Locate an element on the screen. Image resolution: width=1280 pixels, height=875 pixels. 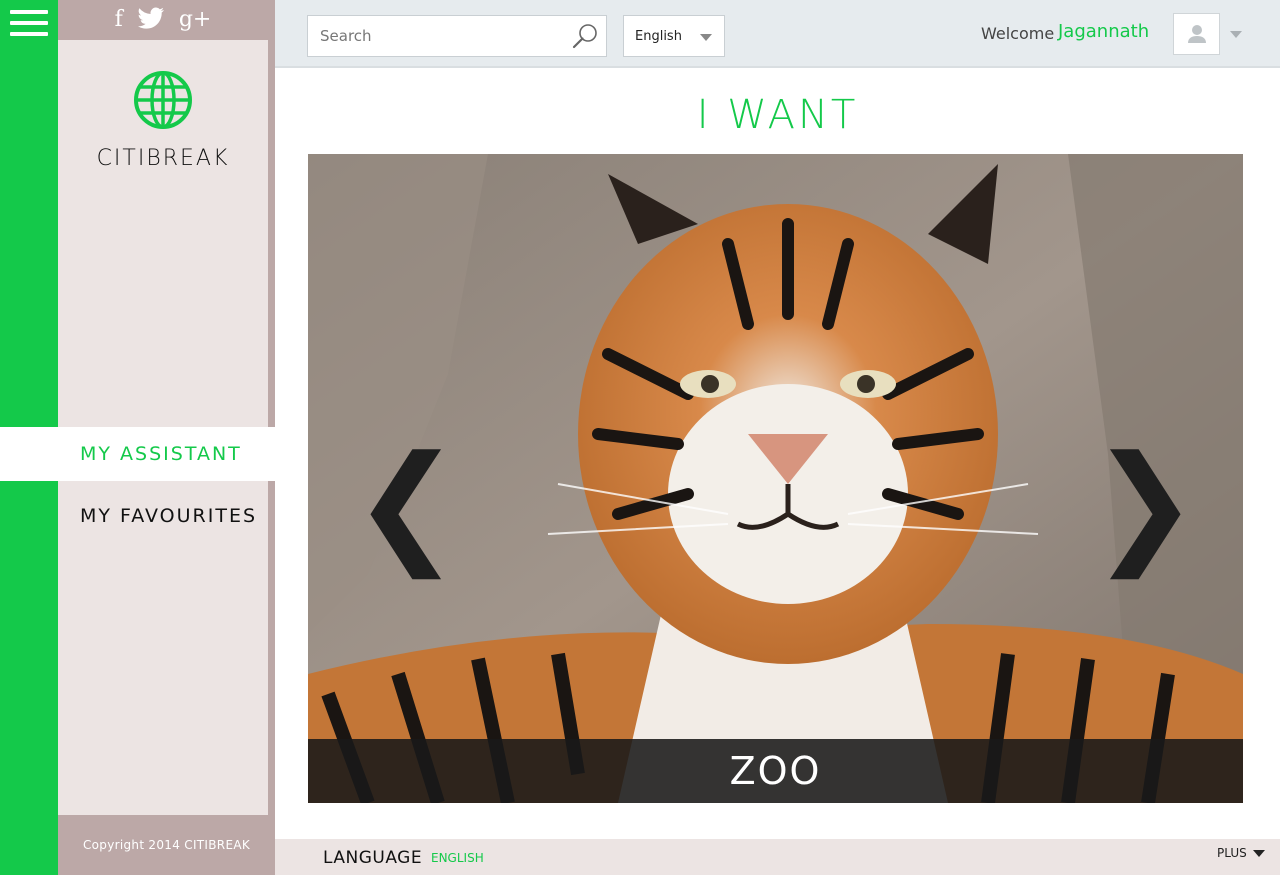
brand-logo: CITIBREAK is located at coordinates (163, 120).